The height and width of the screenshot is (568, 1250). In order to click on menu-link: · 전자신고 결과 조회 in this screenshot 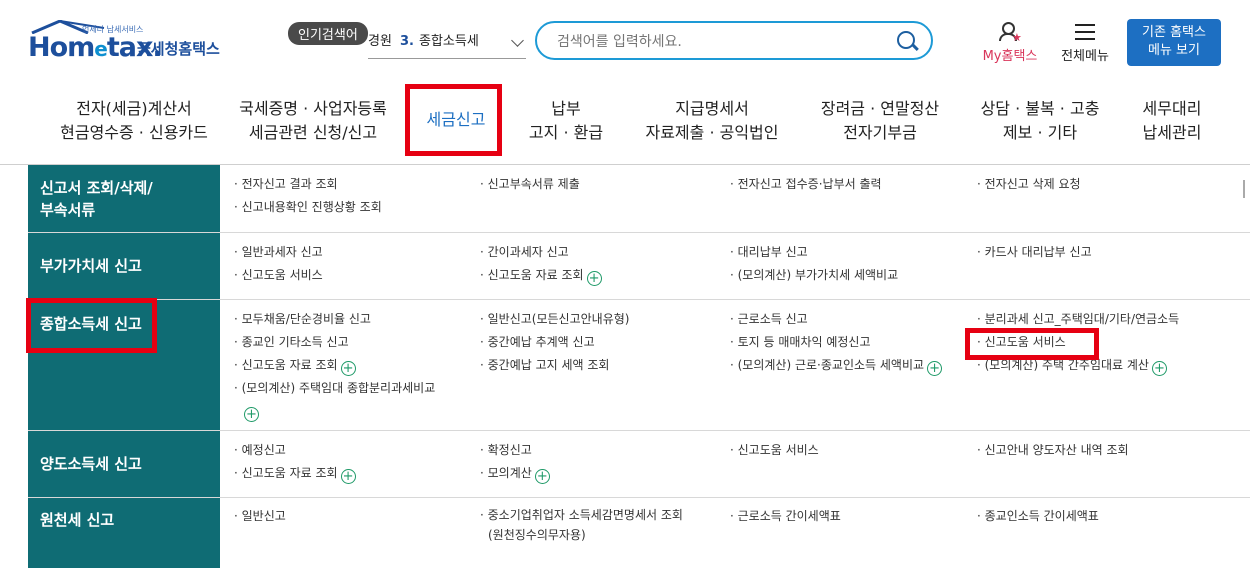, I will do `click(308, 184)`.